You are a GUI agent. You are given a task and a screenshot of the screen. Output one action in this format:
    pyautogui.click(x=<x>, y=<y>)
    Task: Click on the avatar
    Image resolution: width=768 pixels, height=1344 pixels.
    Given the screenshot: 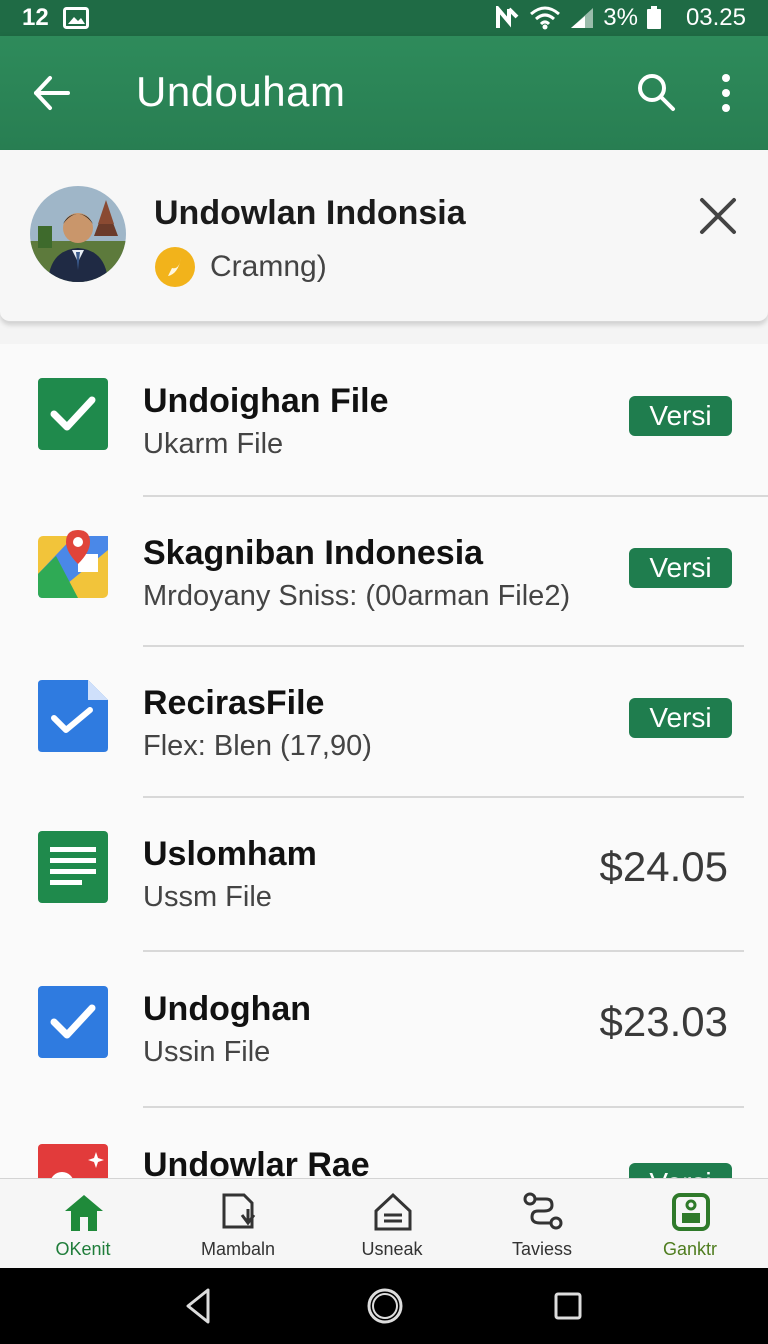 What is the action you would take?
    pyautogui.click(x=78, y=234)
    